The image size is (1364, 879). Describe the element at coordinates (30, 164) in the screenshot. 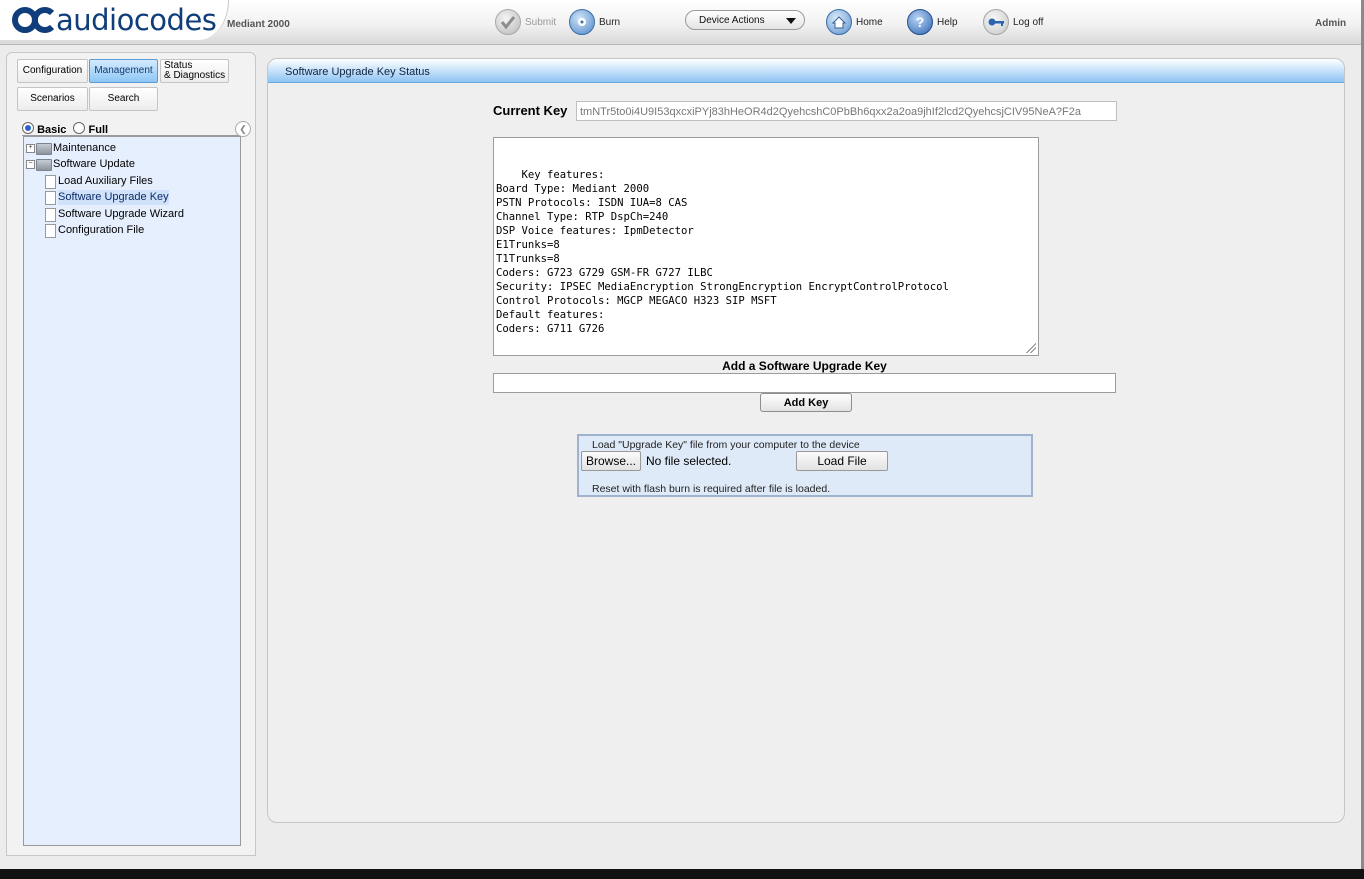

I see `collapse-icon: −` at that location.